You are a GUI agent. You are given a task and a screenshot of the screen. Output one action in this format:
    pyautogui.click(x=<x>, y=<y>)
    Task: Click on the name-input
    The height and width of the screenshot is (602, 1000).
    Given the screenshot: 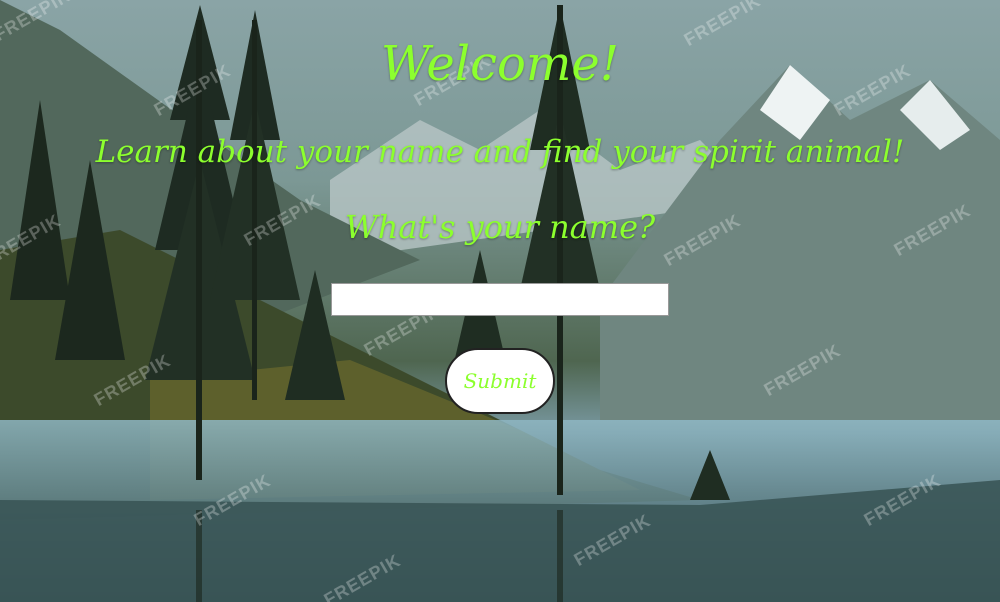 What is the action you would take?
    pyautogui.click(x=500, y=299)
    